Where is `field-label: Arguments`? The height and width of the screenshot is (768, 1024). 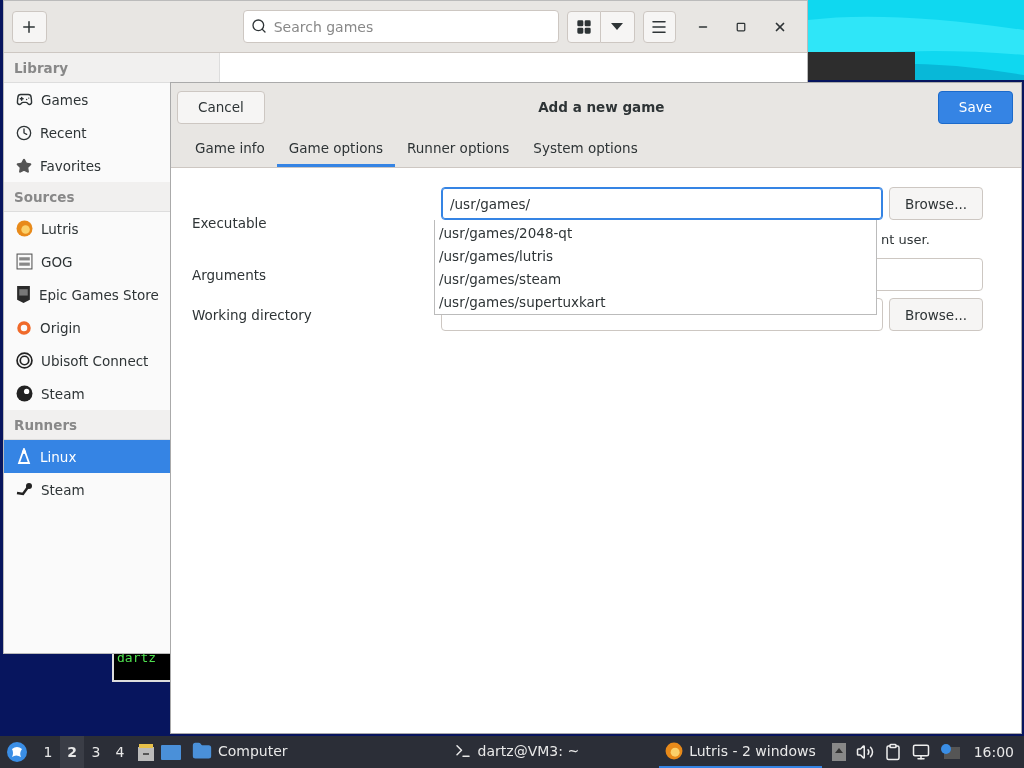
field-label: Arguments is located at coordinates (229, 274).